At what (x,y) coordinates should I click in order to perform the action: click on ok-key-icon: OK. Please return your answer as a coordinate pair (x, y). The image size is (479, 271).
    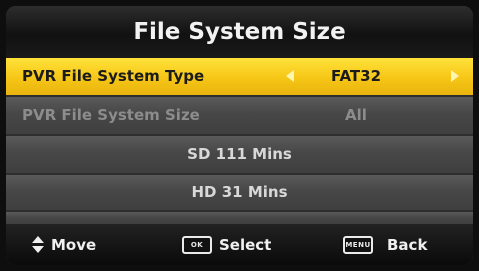
    Looking at the image, I should click on (197, 244).